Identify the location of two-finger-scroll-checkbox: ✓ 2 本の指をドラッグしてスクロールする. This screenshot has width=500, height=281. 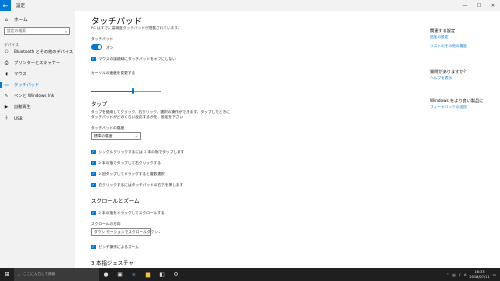
(128, 213).